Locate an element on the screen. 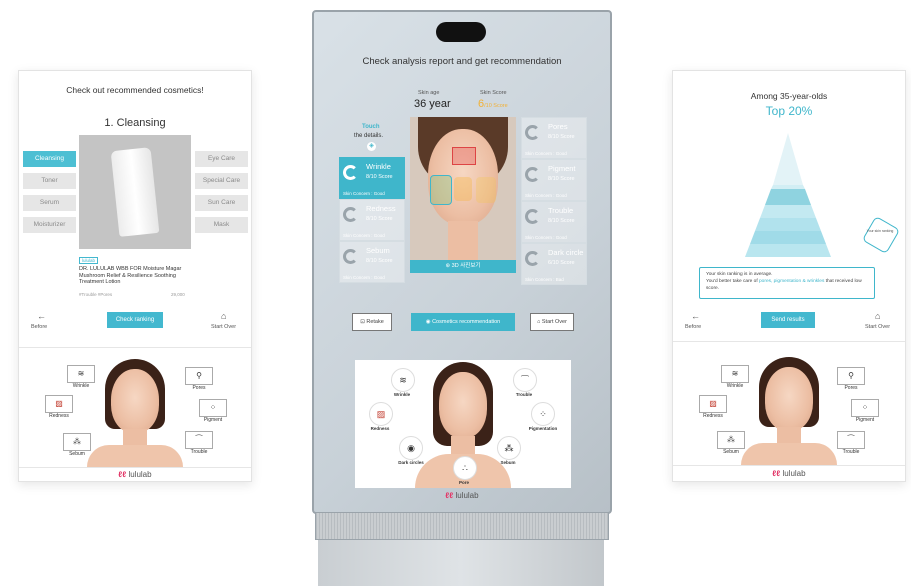 The height and width of the screenshot is (586, 911). skin-score-value: 6/10 Score is located at coordinates (493, 104).